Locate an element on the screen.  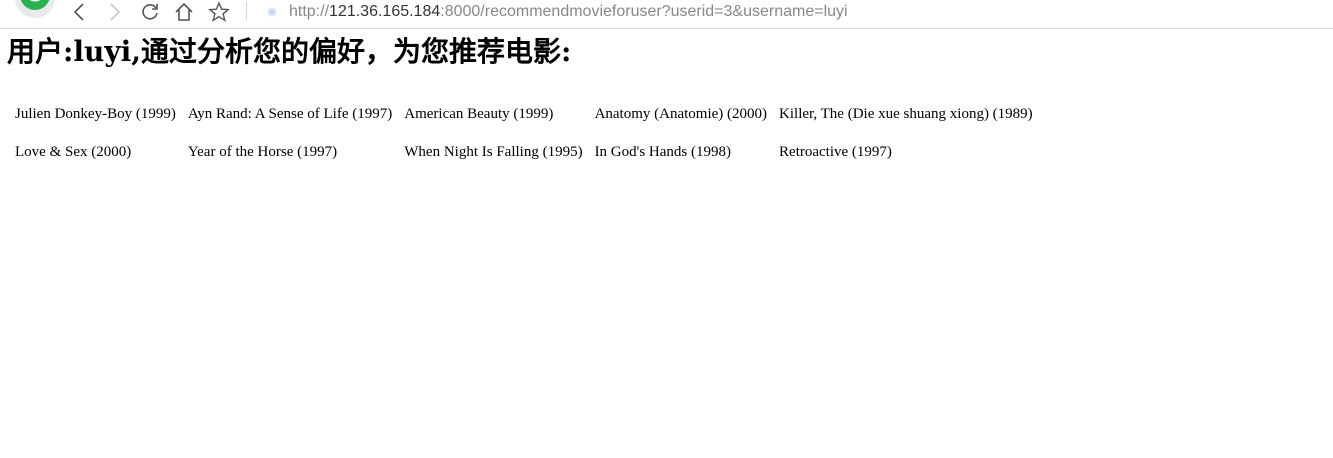
movie-cell: Anatomy (Anatomie) (2000) is located at coordinates (681, 114).